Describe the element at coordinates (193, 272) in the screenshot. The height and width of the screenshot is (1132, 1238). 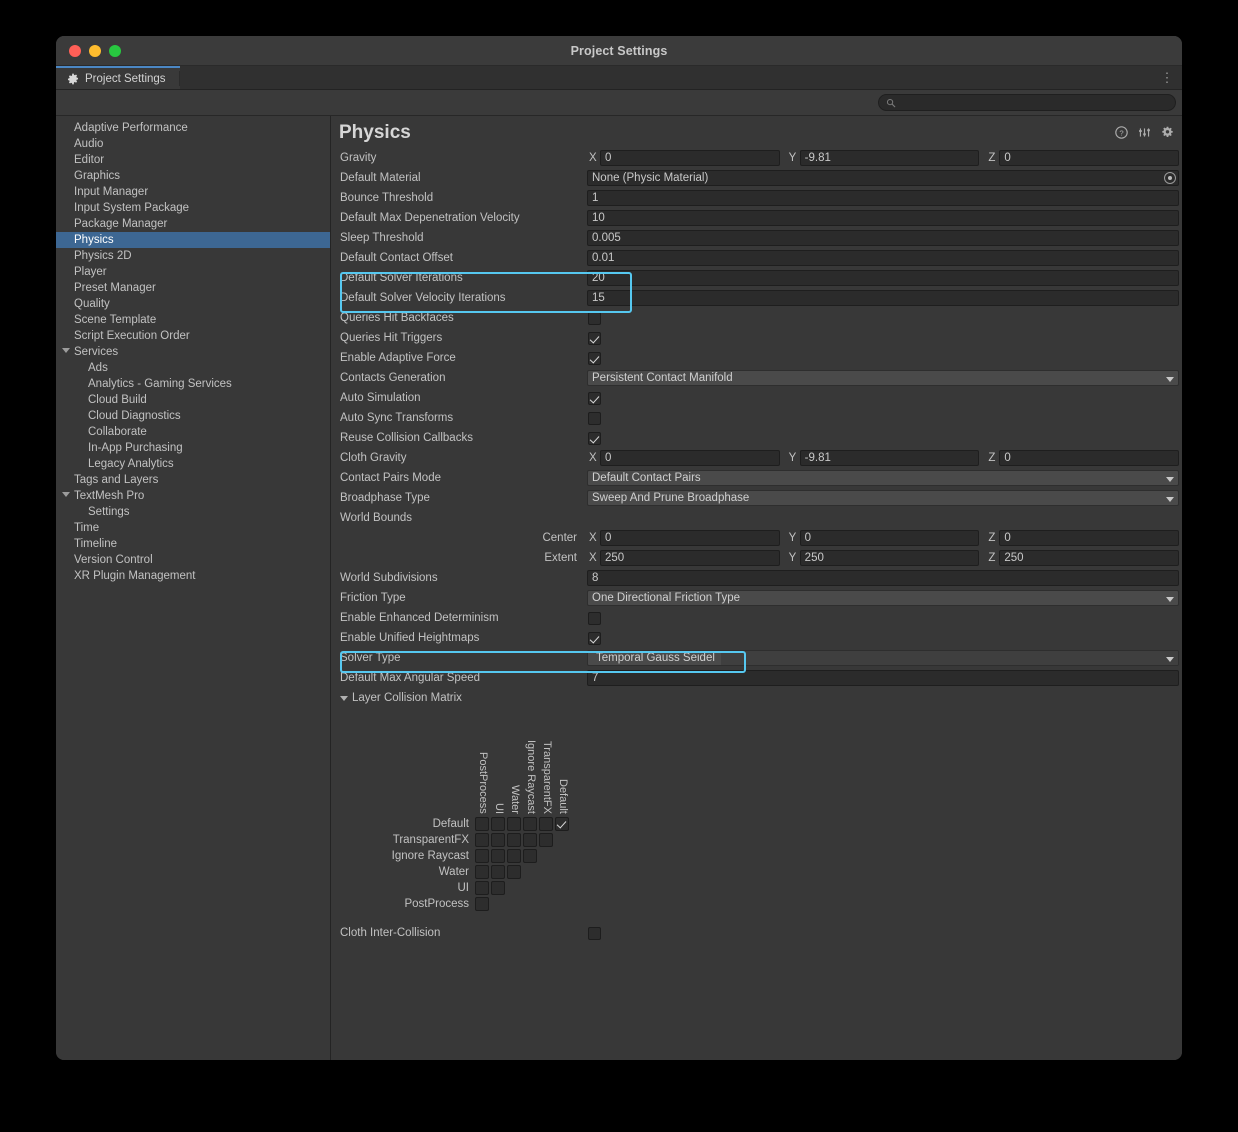
I see `sidebar-item-player: Player` at that location.